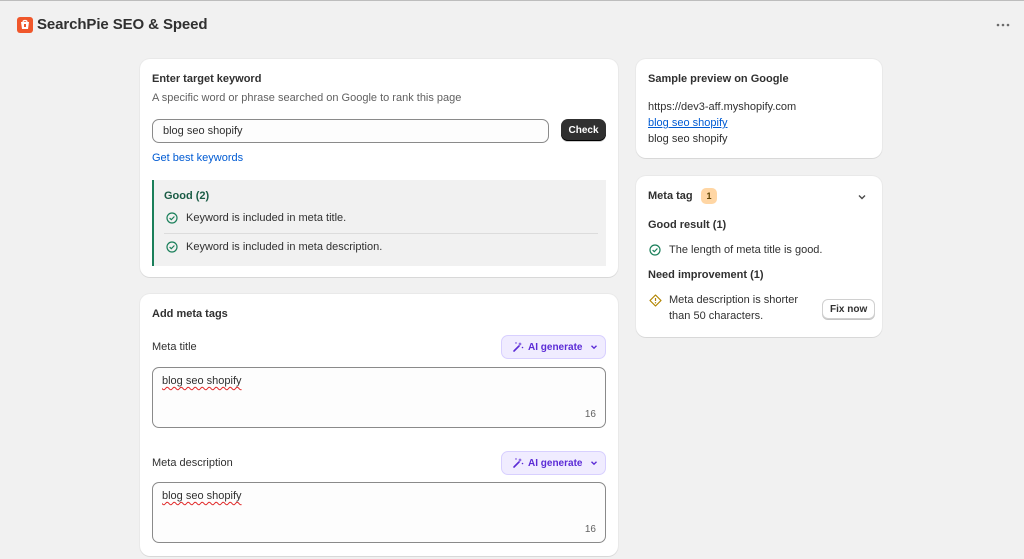 The image size is (1024, 559). Describe the element at coordinates (849, 309) in the screenshot. I see `fix-now-button: Fix now` at that location.